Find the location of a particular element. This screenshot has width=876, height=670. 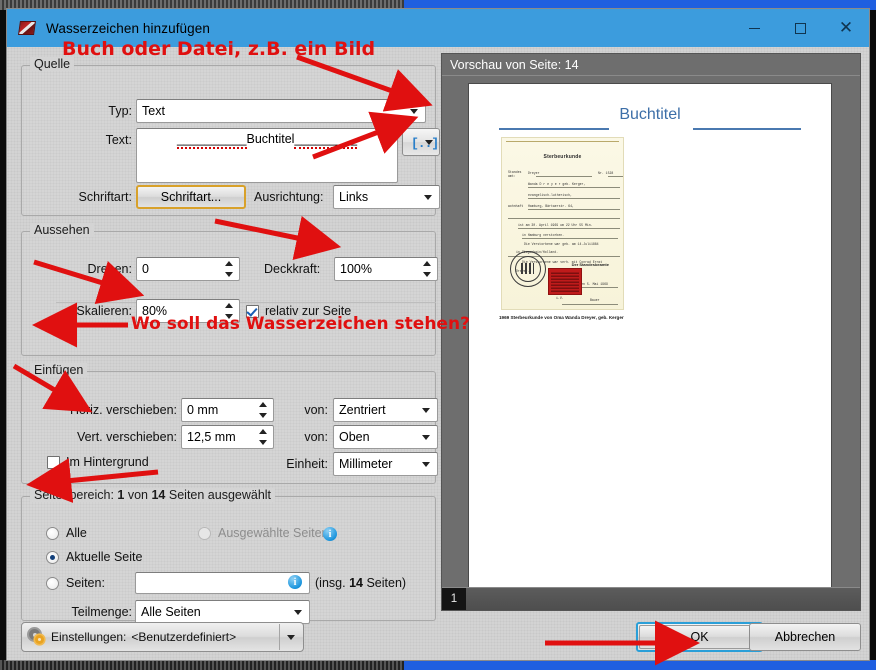

rotate-label: Drehen: is located at coordinates (109, 269).